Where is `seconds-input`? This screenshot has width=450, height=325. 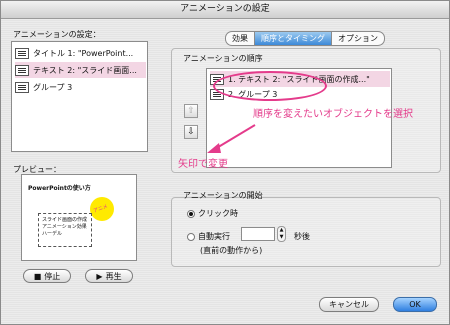
seconds-input is located at coordinates (258, 234).